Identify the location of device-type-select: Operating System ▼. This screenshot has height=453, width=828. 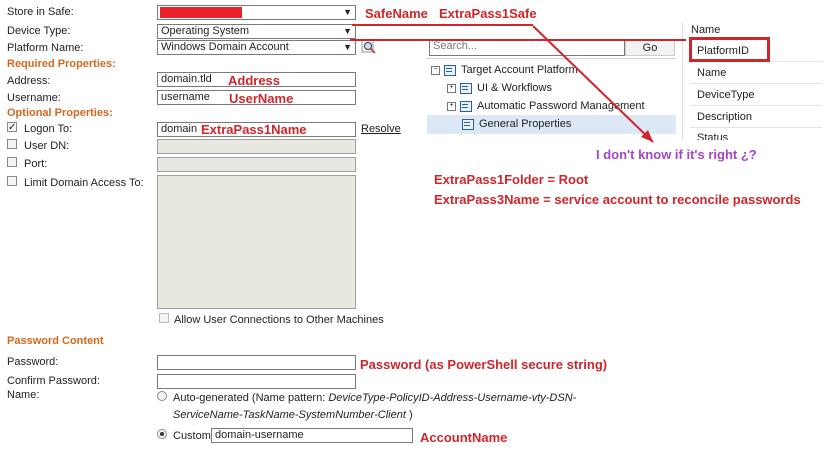
(256, 31).